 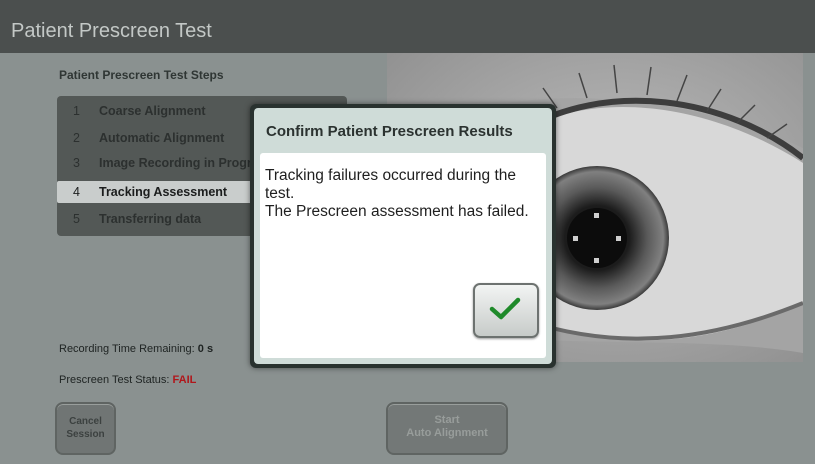 I want to click on start-line-2: Auto Alignment, so click(x=447, y=433).